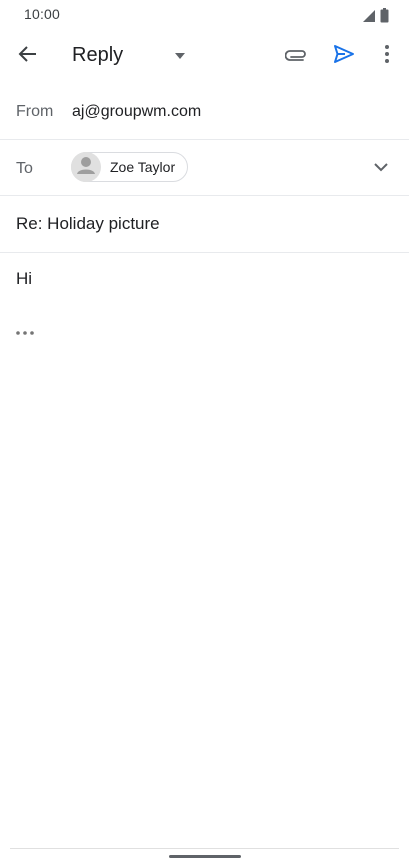 This screenshot has height=864, width=409. What do you see at coordinates (204, 56) in the screenshot?
I see `app-toolbar: Reply` at bounding box center [204, 56].